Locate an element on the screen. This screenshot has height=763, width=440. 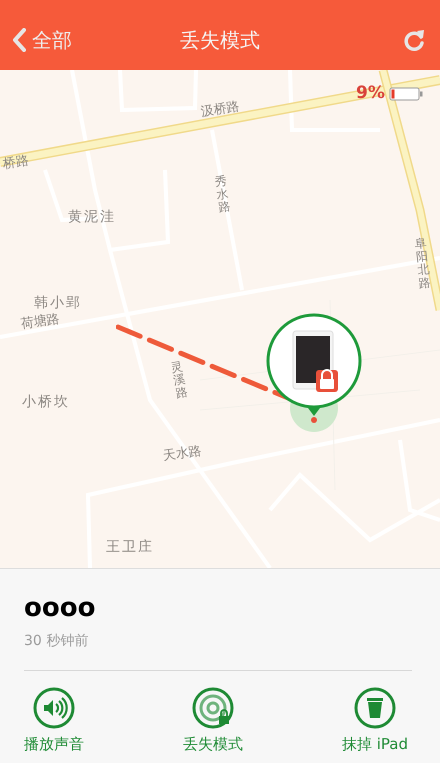
map-place-label: 黄泥洼 is located at coordinates (92, 218).